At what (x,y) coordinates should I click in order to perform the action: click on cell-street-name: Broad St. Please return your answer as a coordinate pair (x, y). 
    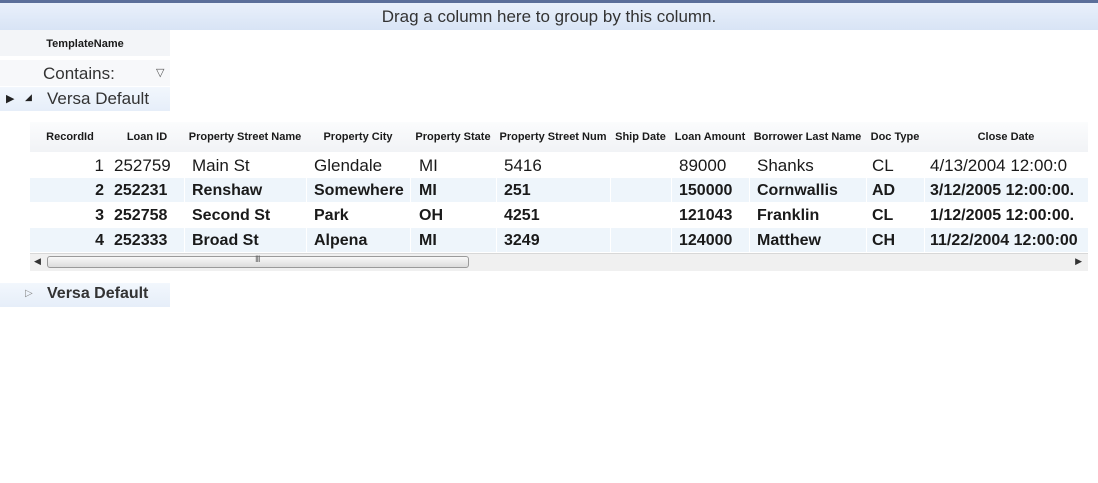
    Looking at the image, I should click on (225, 240).